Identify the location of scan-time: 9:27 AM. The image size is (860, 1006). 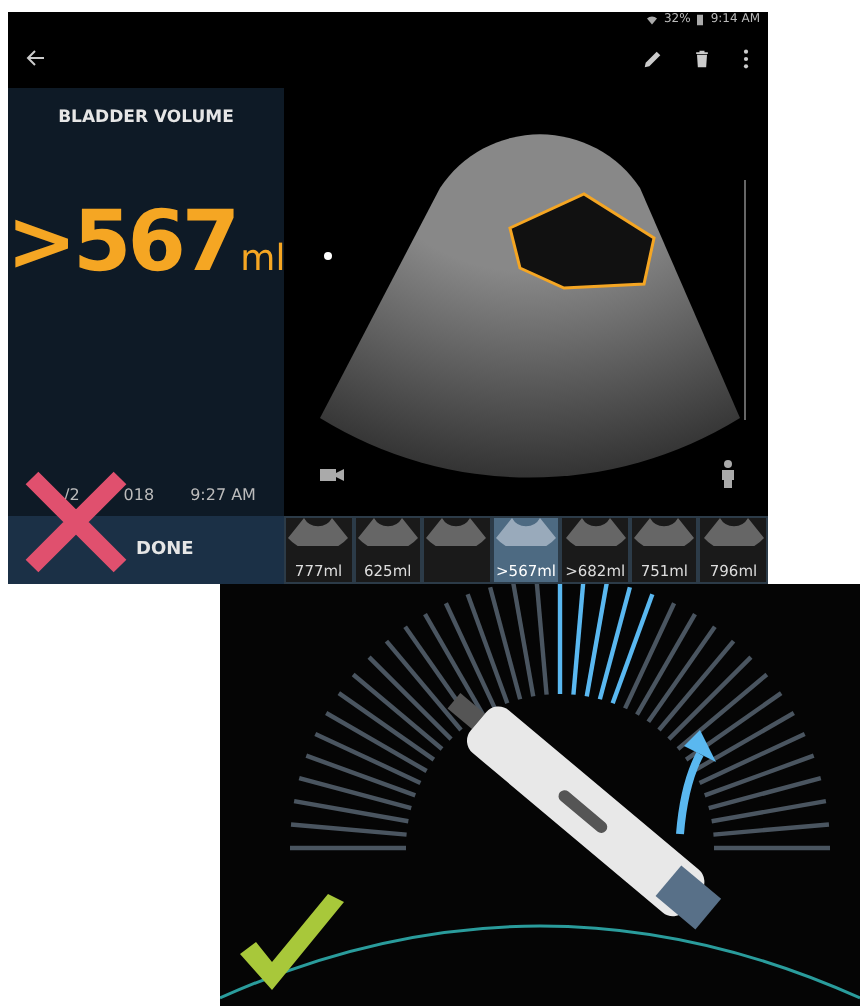
(223, 495).